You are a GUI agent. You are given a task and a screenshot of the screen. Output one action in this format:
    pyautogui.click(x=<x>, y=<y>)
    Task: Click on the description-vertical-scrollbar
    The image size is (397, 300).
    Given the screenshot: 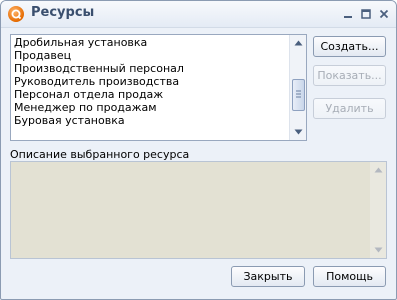 What is the action you would take?
    pyautogui.click(x=378, y=210)
    